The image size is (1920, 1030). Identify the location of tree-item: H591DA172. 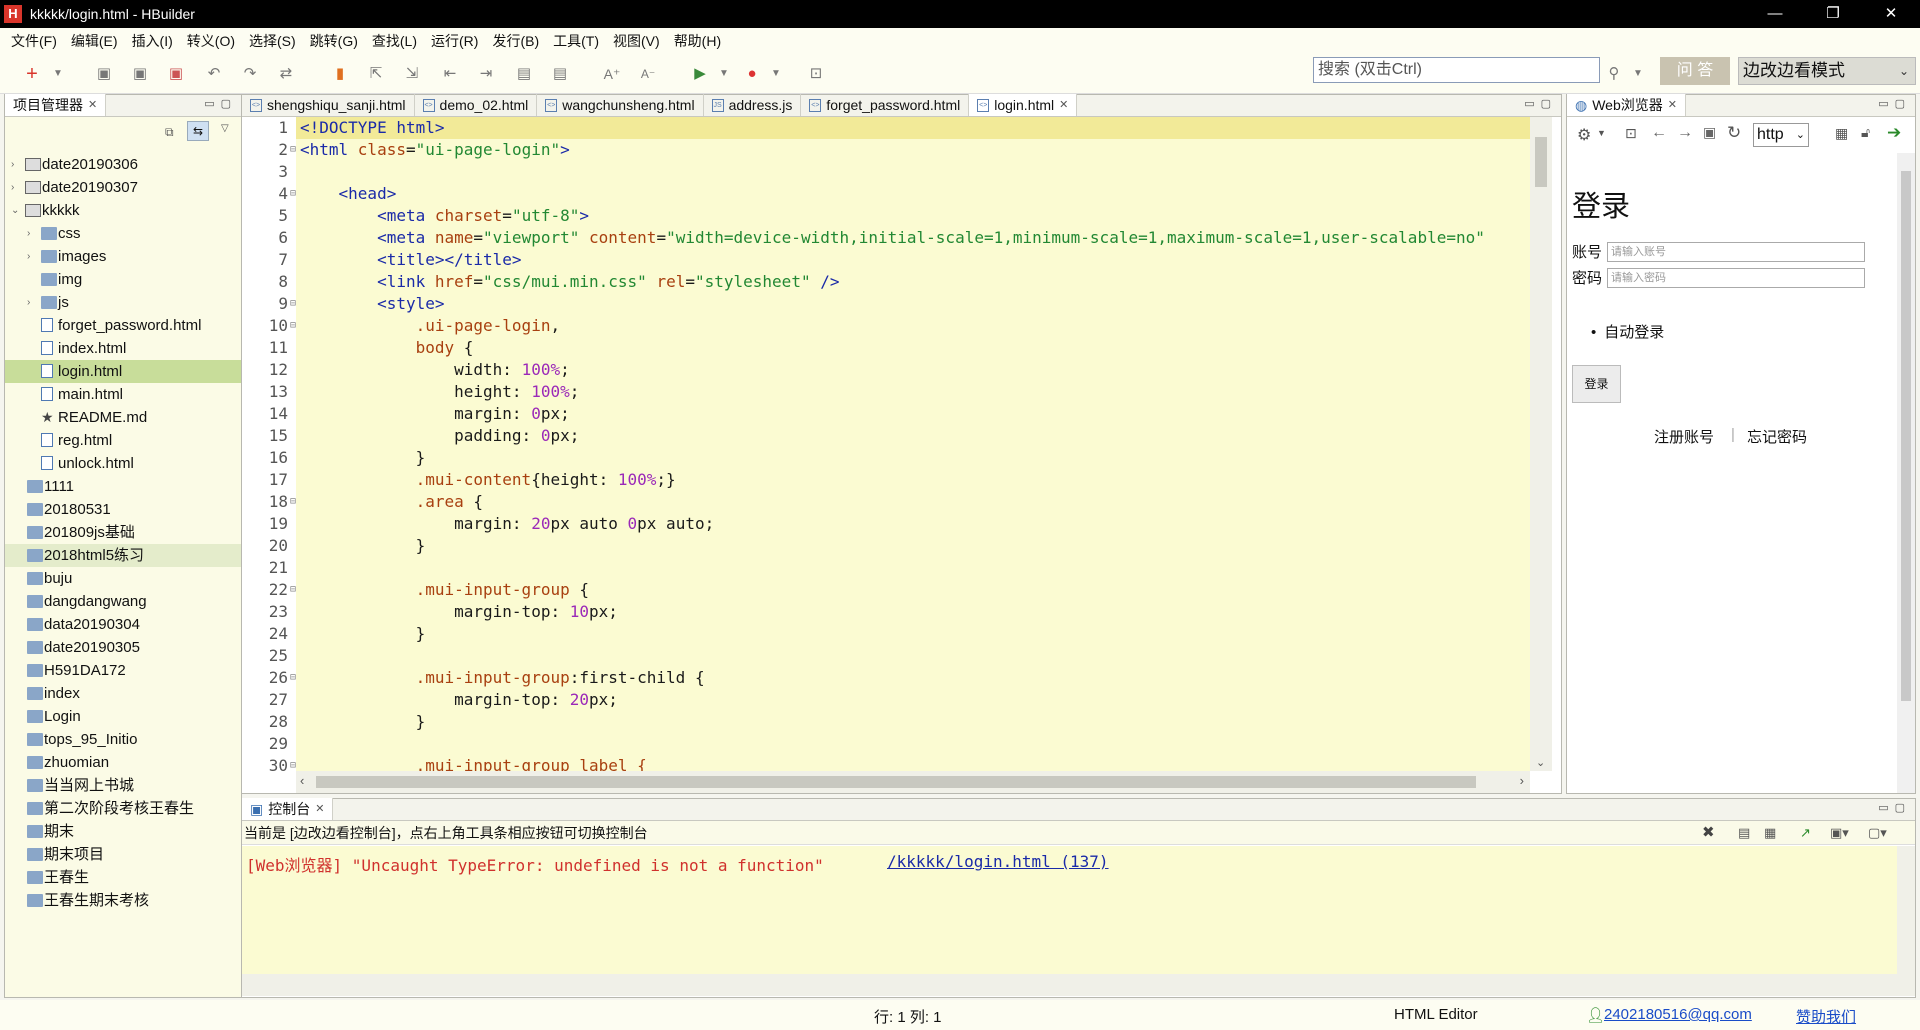
(123, 670).